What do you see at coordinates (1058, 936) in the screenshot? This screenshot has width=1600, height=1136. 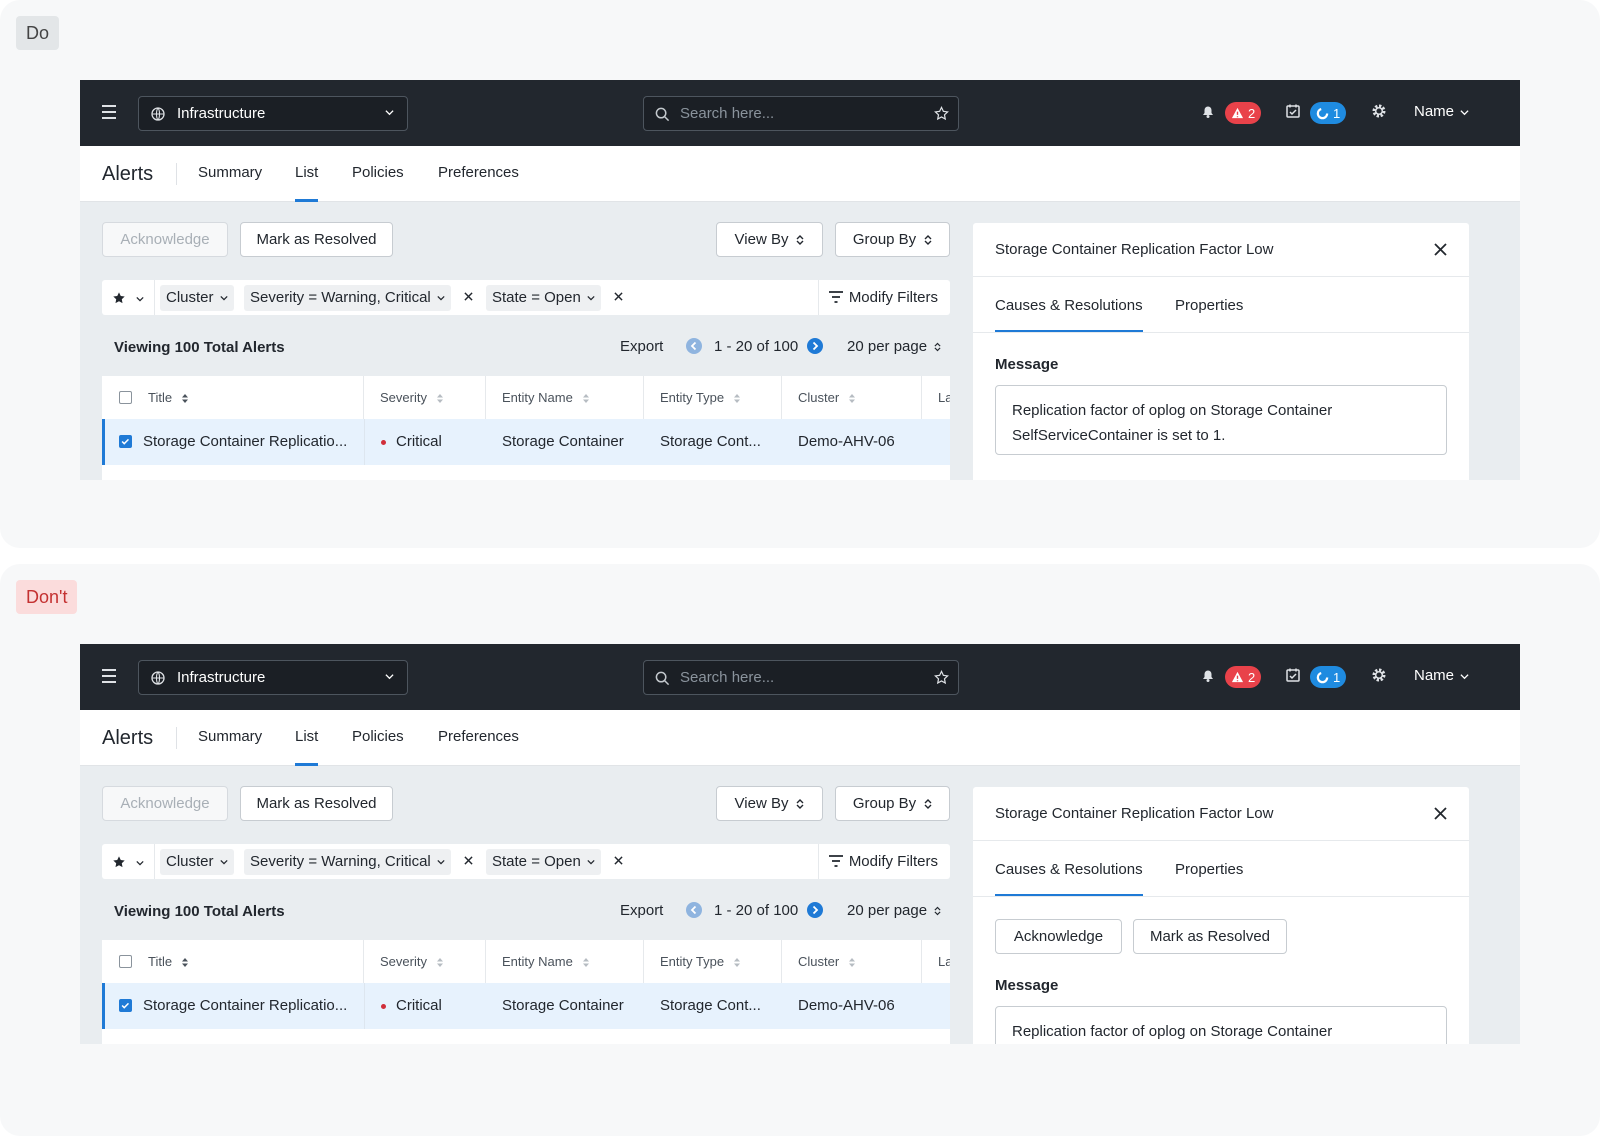 I see `panel-acknowledge-button: Acknowledge` at bounding box center [1058, 936].